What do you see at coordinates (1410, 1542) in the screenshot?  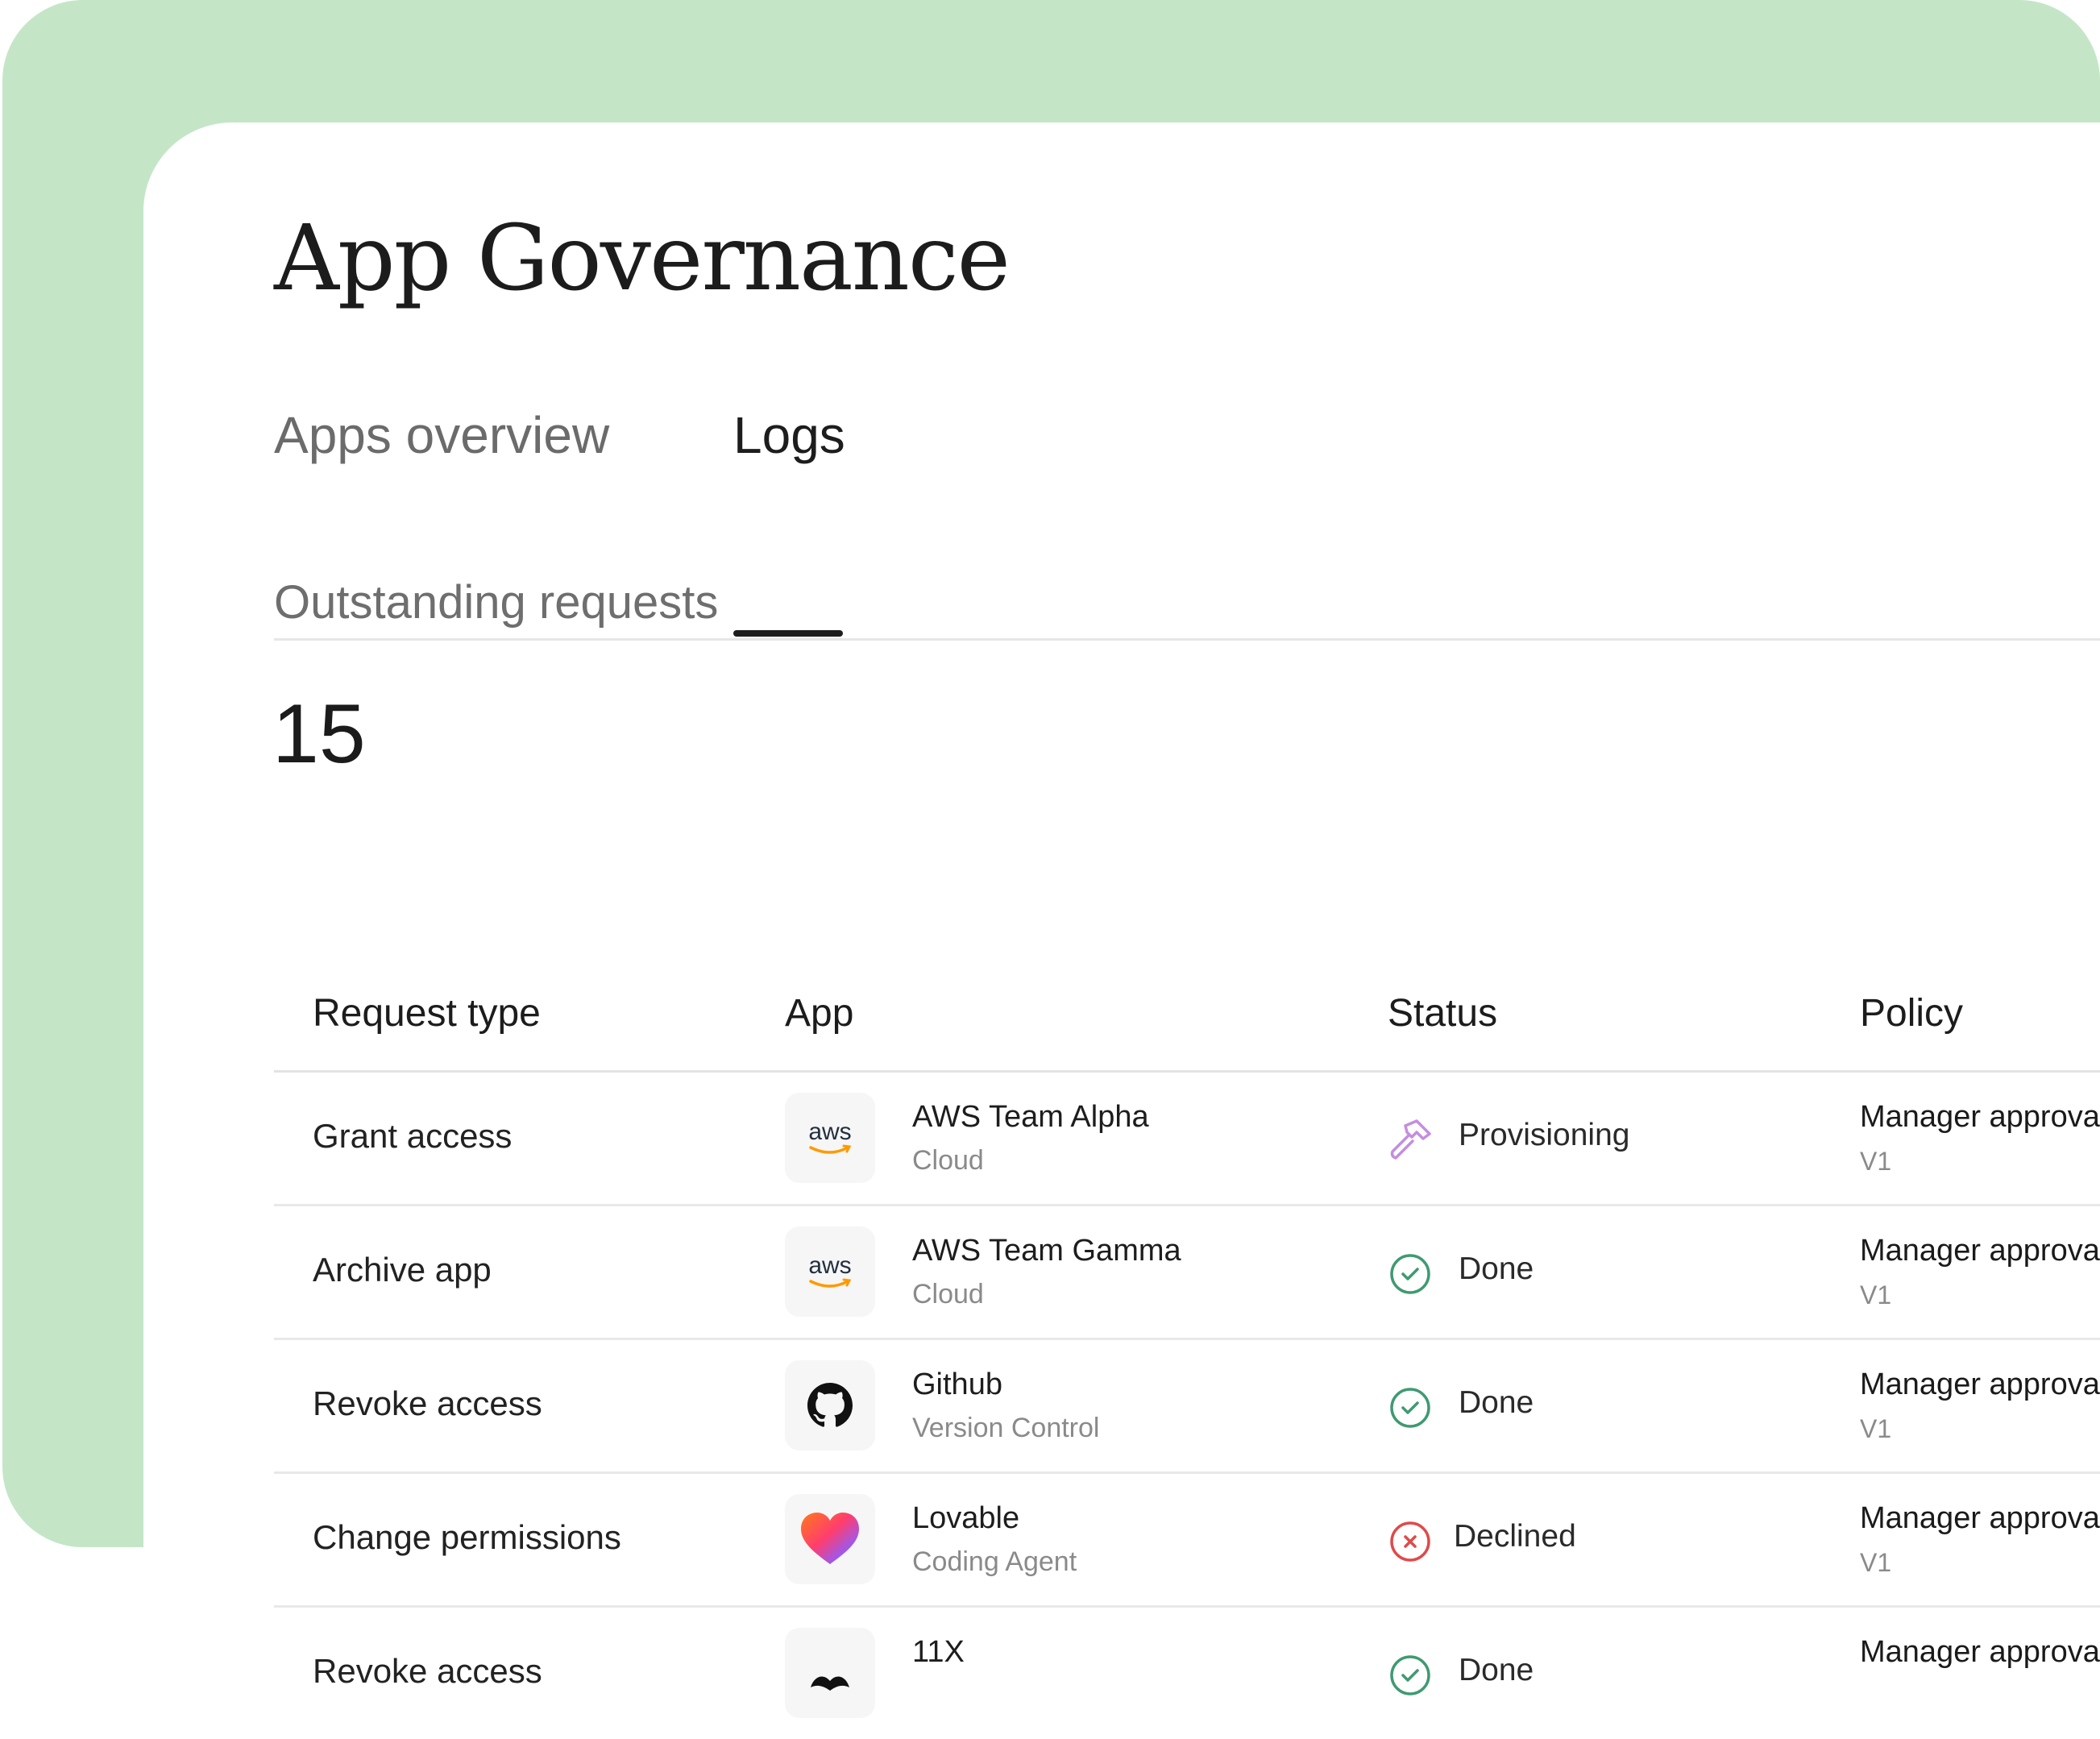 I see `x-circle-icon` at bounding box center [1410, 1542].